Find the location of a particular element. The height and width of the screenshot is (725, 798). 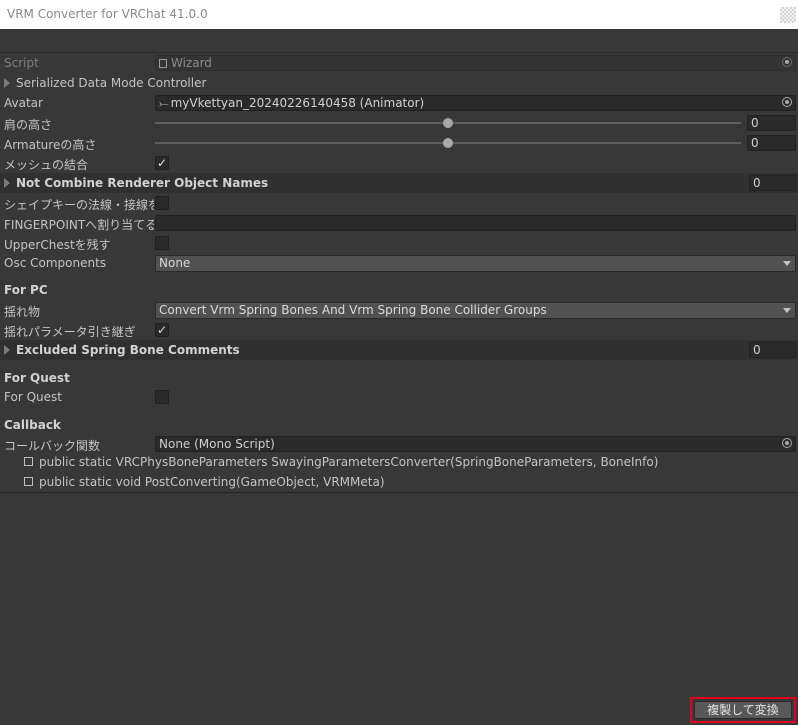

script-label: Script is located at coordinates (21, 63).